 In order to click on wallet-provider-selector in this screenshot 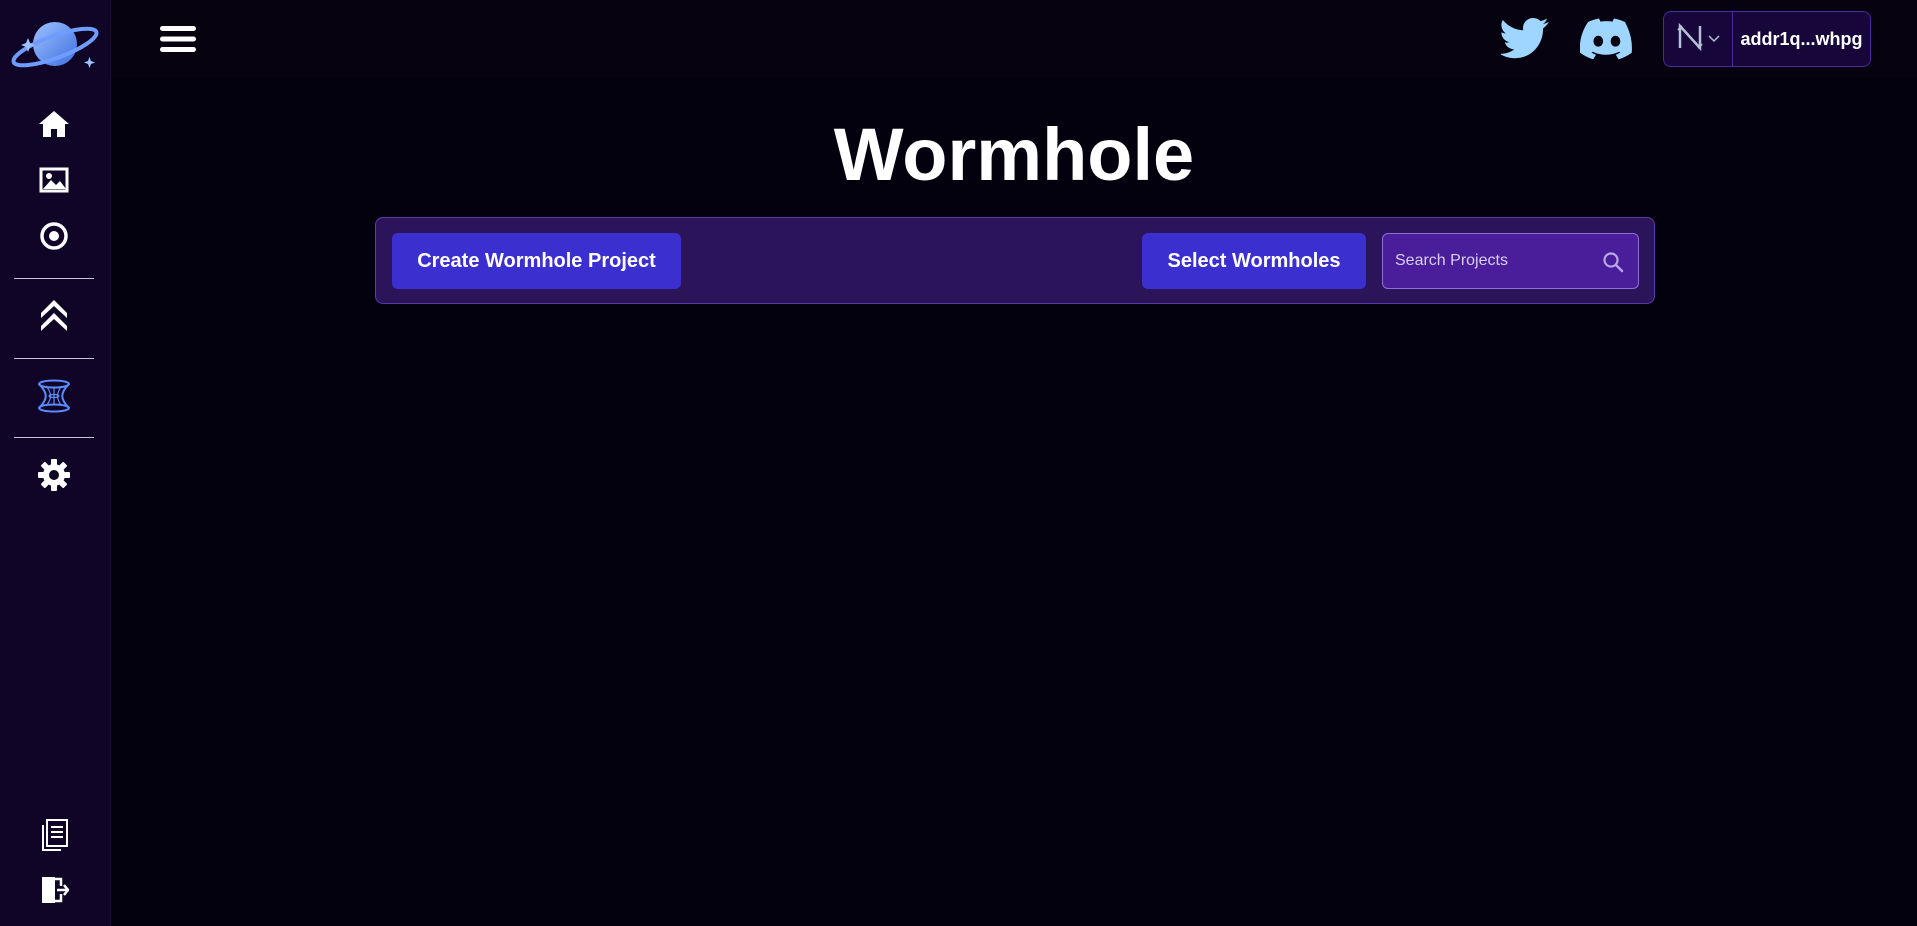, I will do `click(1698, 39)`.